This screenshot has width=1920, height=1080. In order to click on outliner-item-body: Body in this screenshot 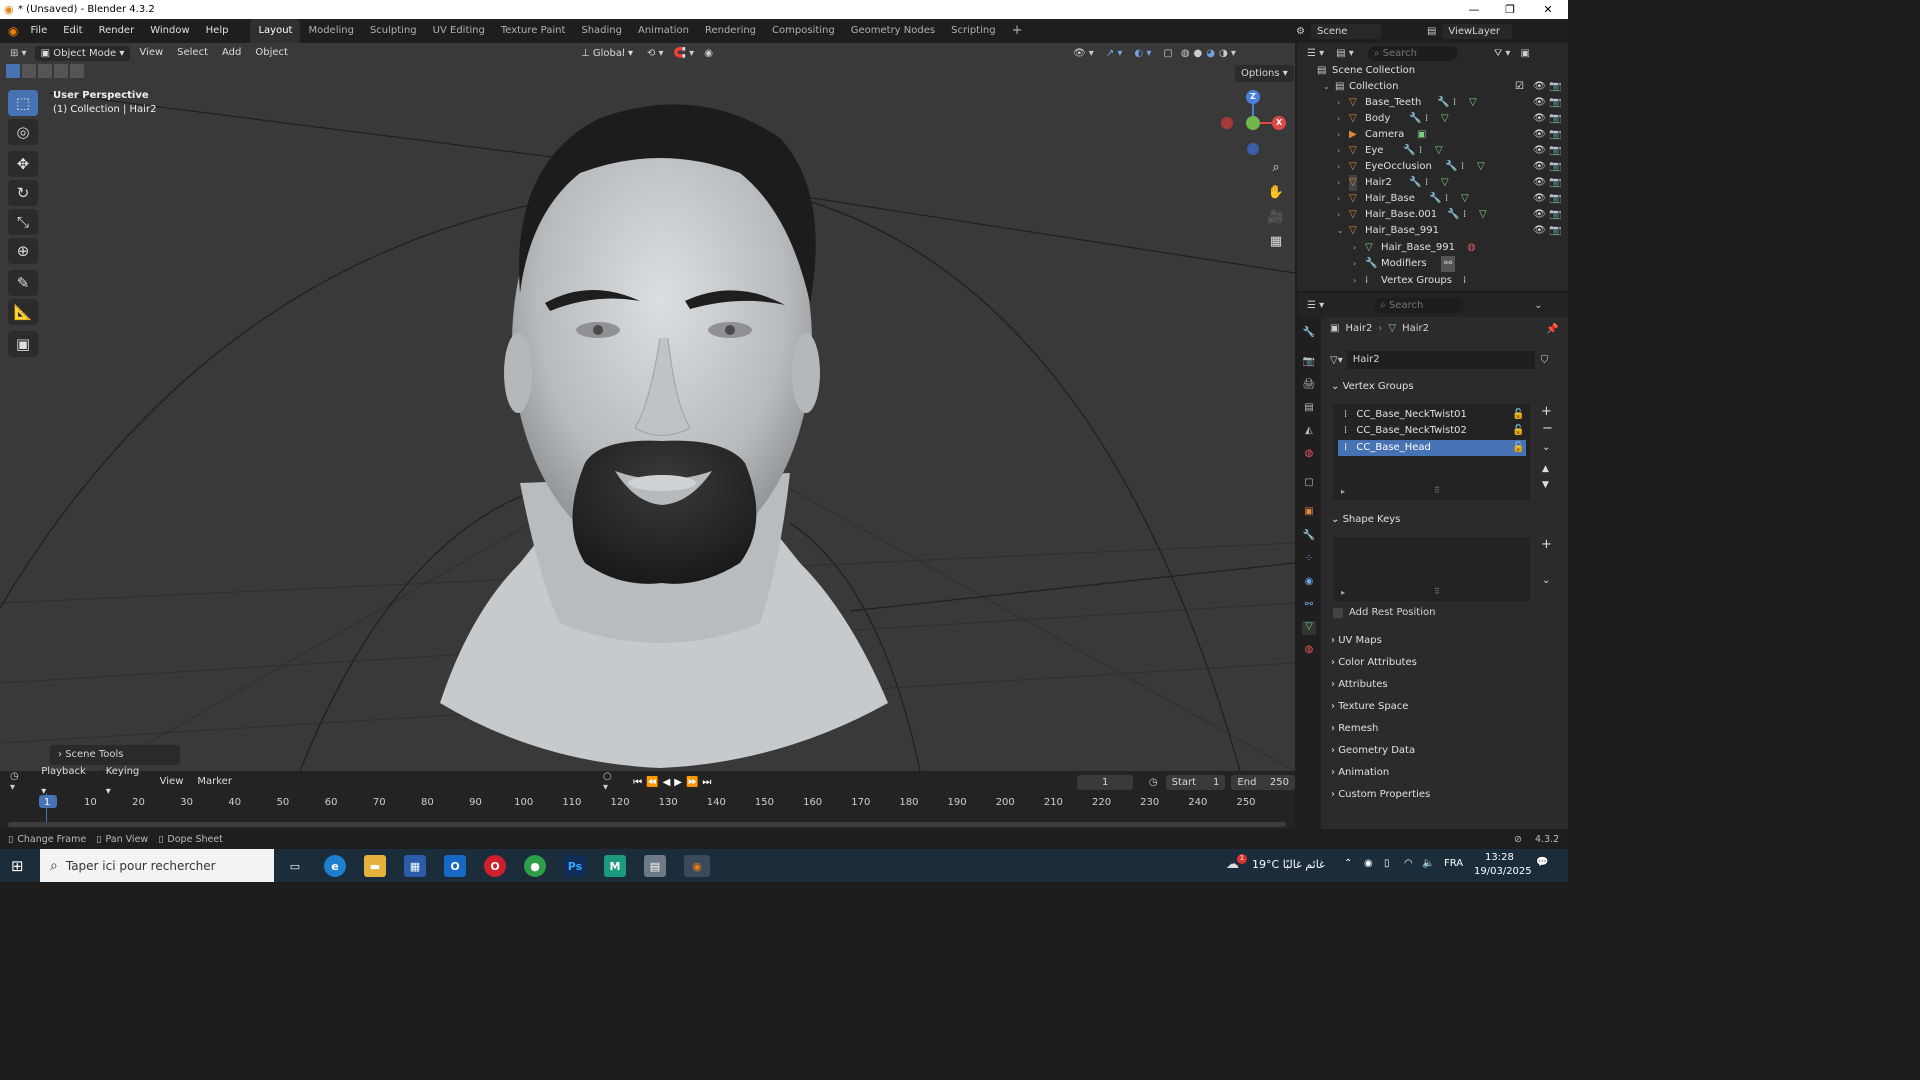, I will do `click(1377, 119)`.